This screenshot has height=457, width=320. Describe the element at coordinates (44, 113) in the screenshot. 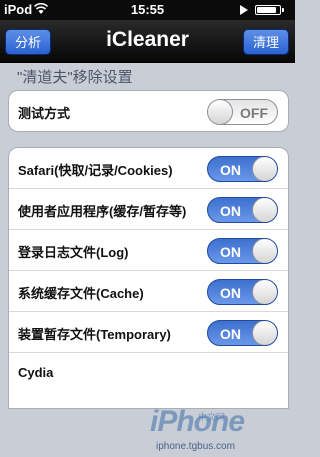

I see `setting-label: 测试方式` at that location.